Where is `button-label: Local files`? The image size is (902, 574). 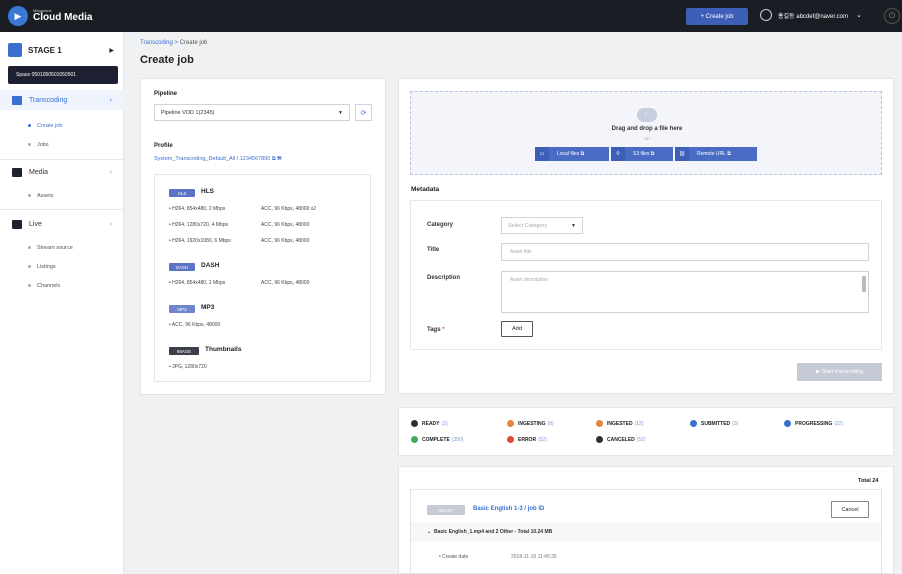
button-label: Local files is located at coordinates (568, 154).